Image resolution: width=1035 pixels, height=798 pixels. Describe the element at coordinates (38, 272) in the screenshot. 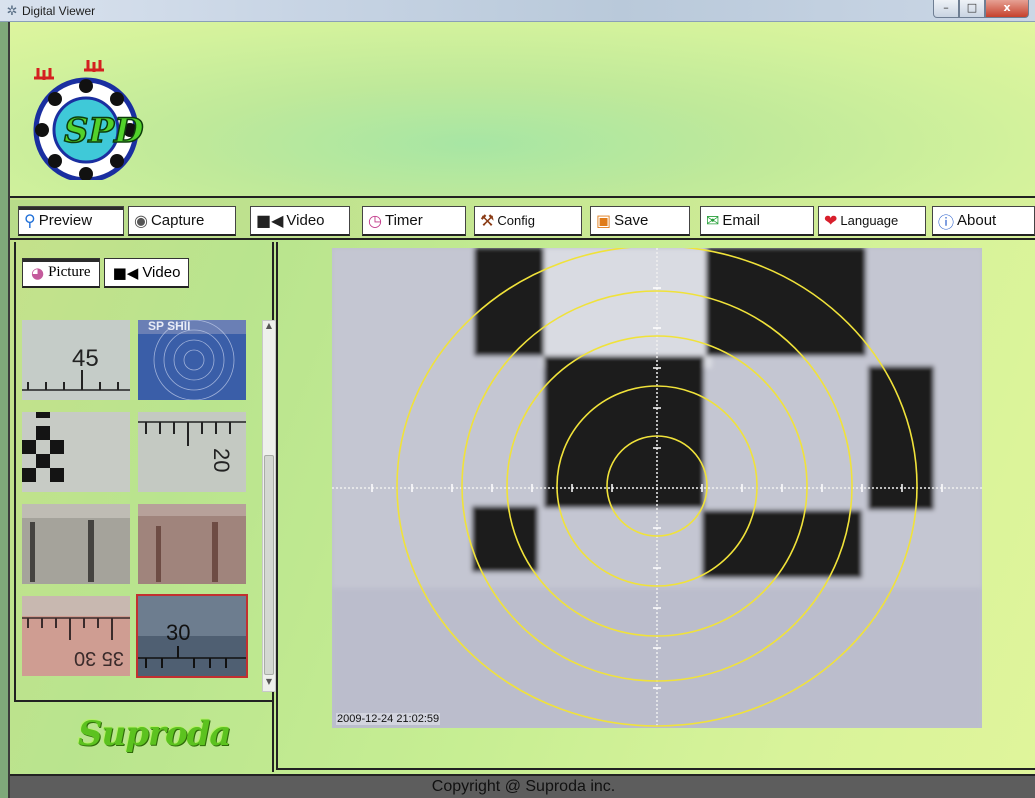

I see `palette-icon: ◕` at that location.